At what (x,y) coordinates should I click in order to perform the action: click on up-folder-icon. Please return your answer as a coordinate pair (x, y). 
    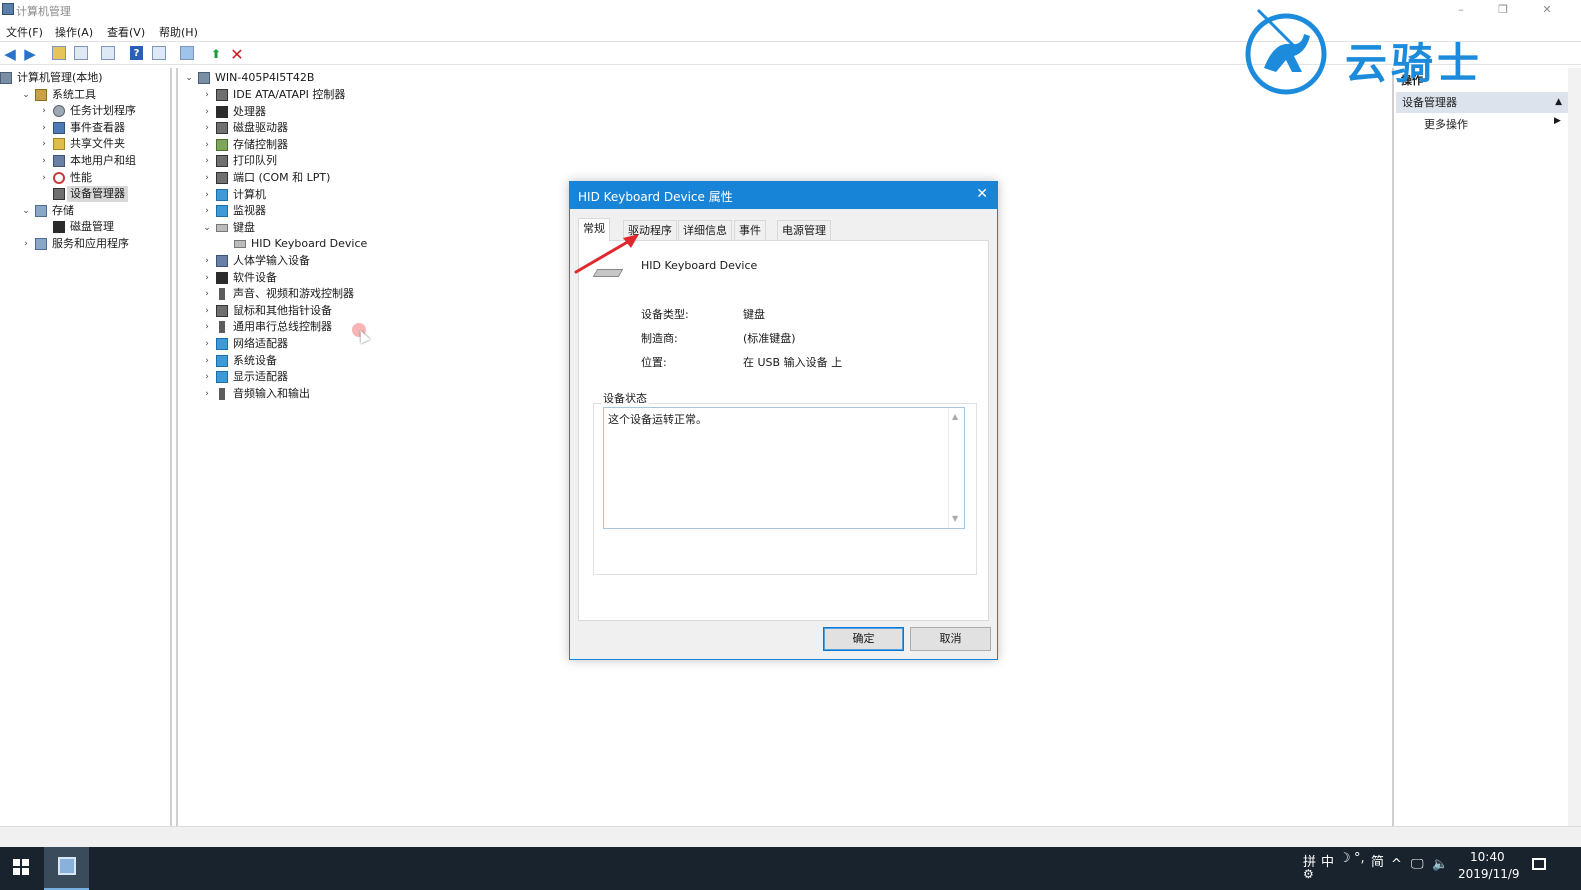
    Looking at the image, I should click on (59, 53).